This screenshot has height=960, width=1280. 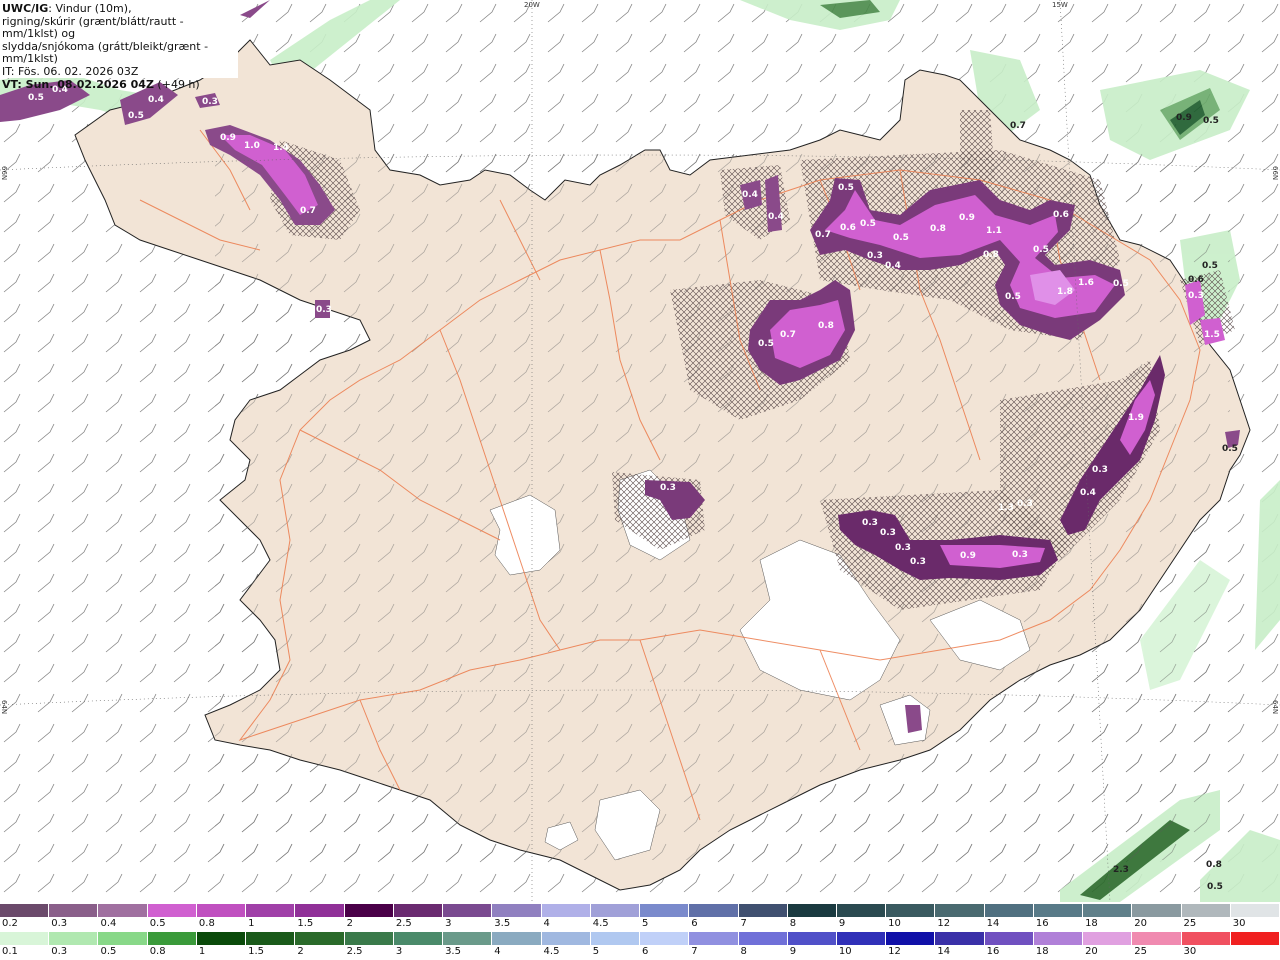 I want to click on precip-label: 1.6, so click(x=1086, y=283).